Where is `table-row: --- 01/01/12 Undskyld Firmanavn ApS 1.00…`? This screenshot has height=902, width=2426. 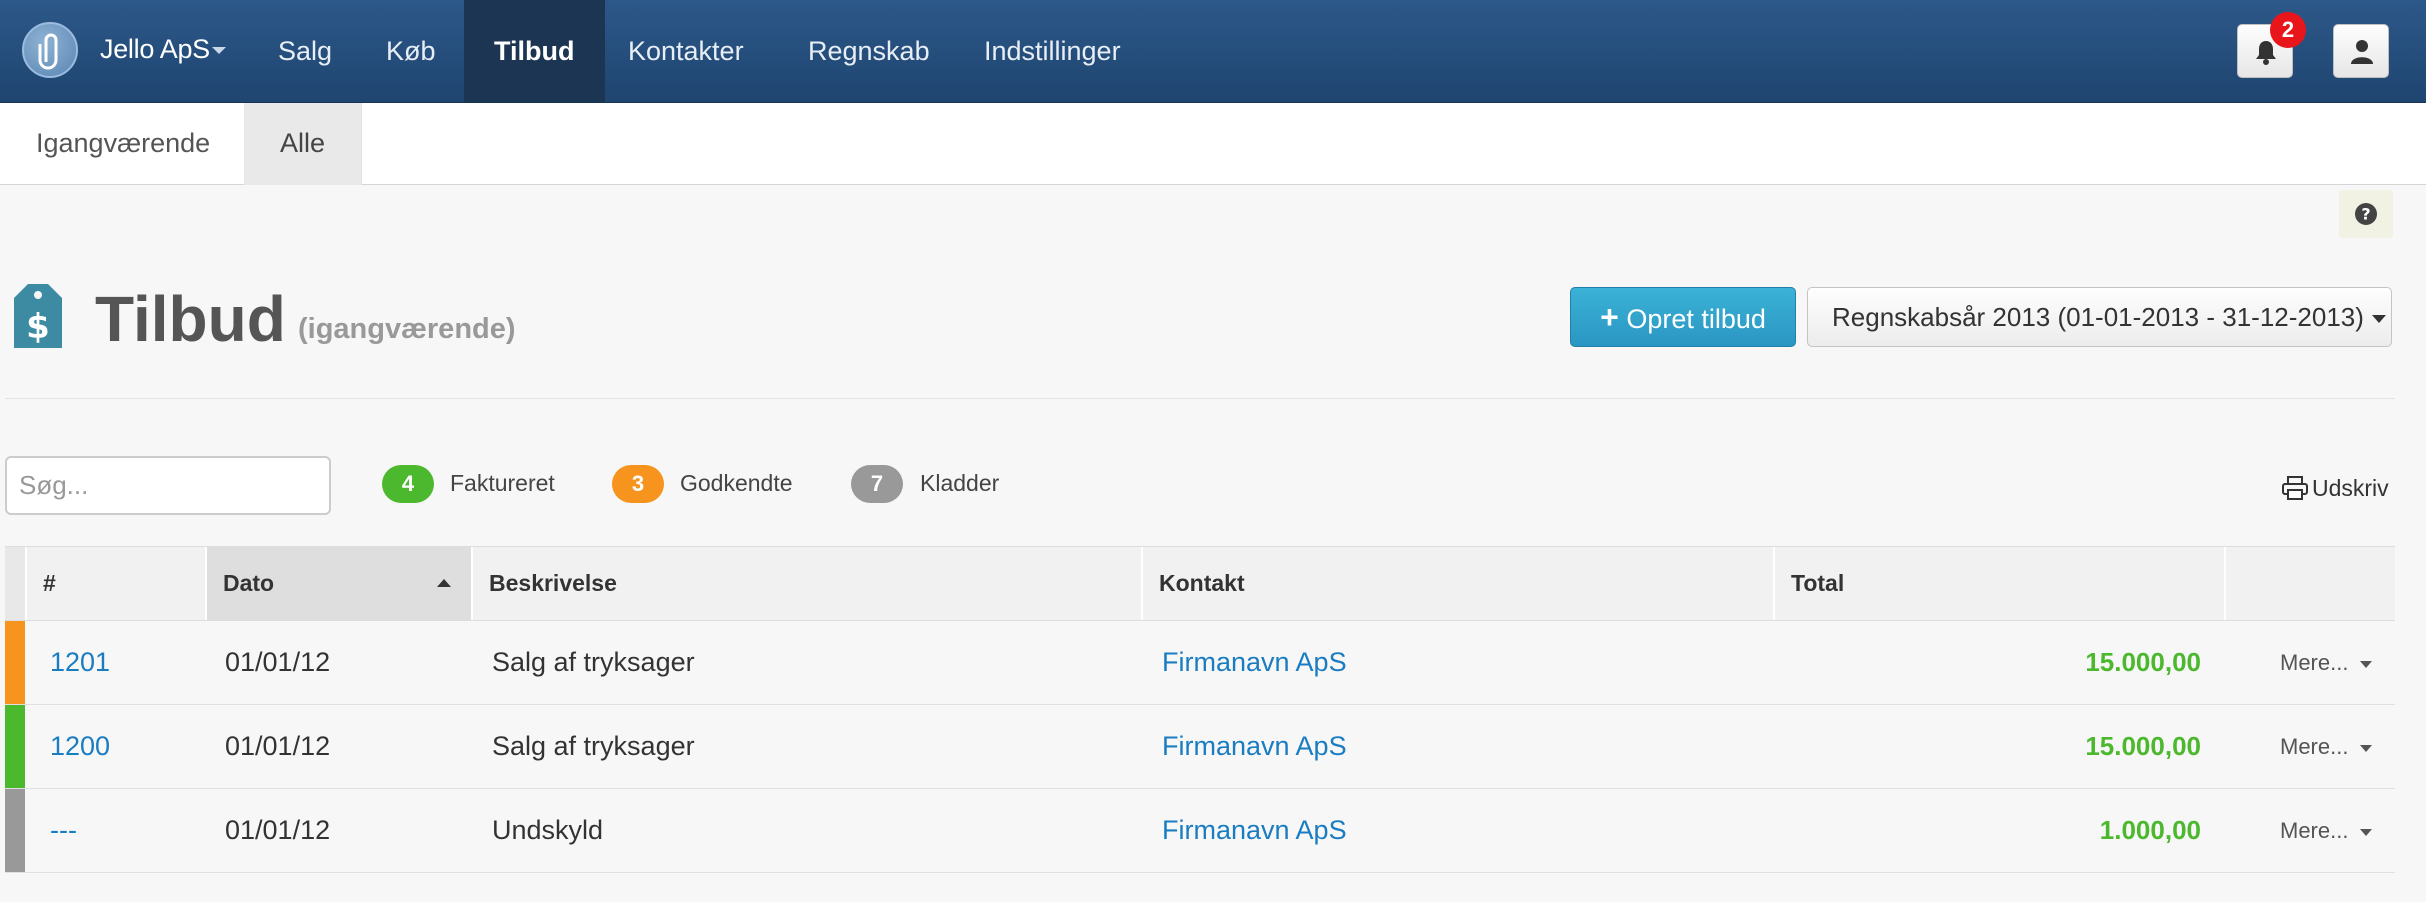
table-row: --- 01/01/12 Undskyld Firmanavn ApS 1.00… is located at coordinates (1200, 831).